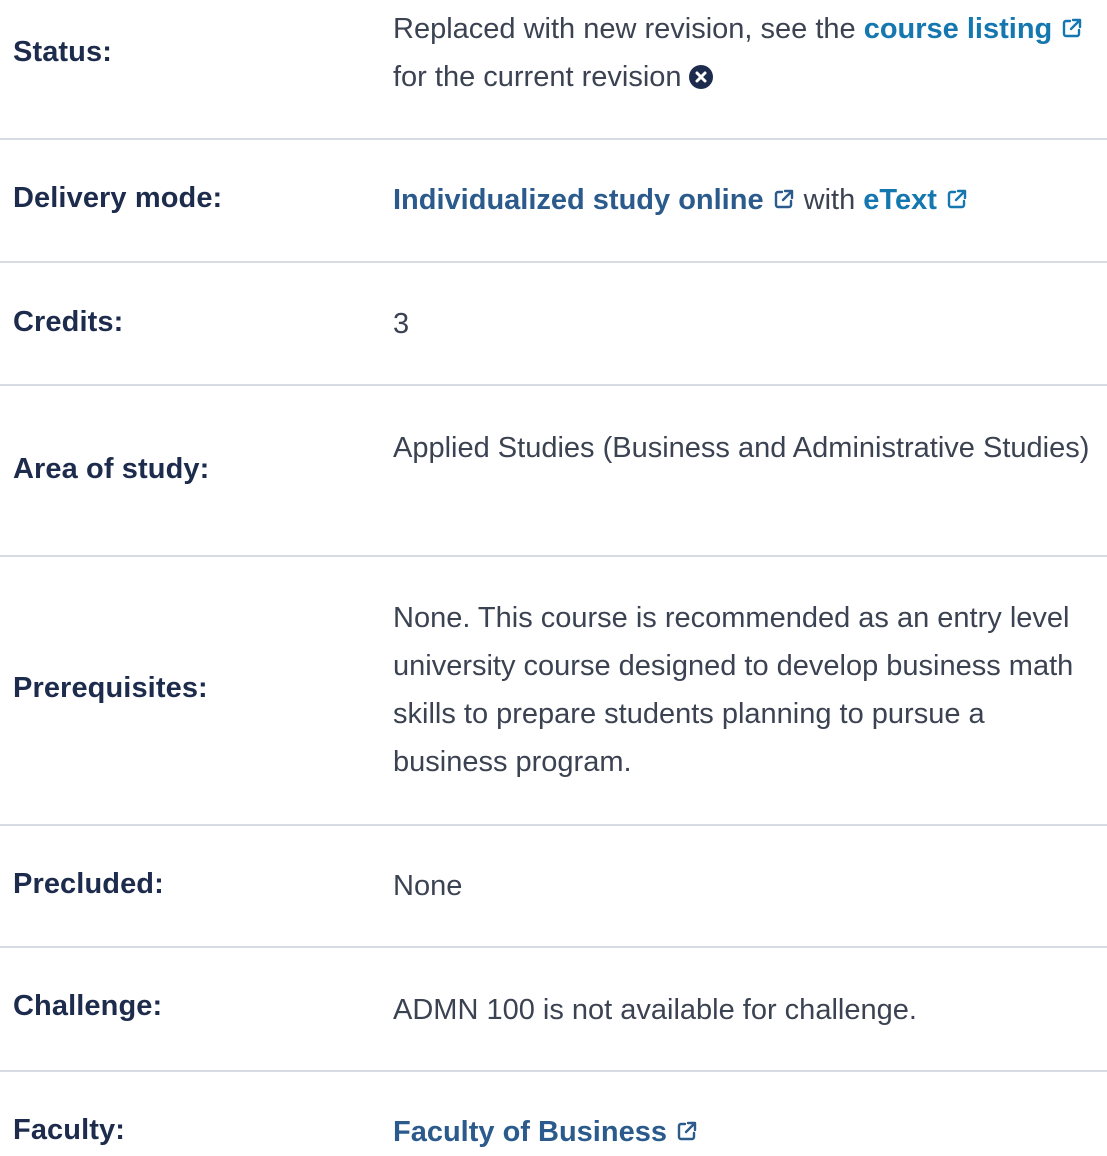  Describe the element at coordinates (428, 886) in the screenshot. I see `precluded-value: None` at that location.